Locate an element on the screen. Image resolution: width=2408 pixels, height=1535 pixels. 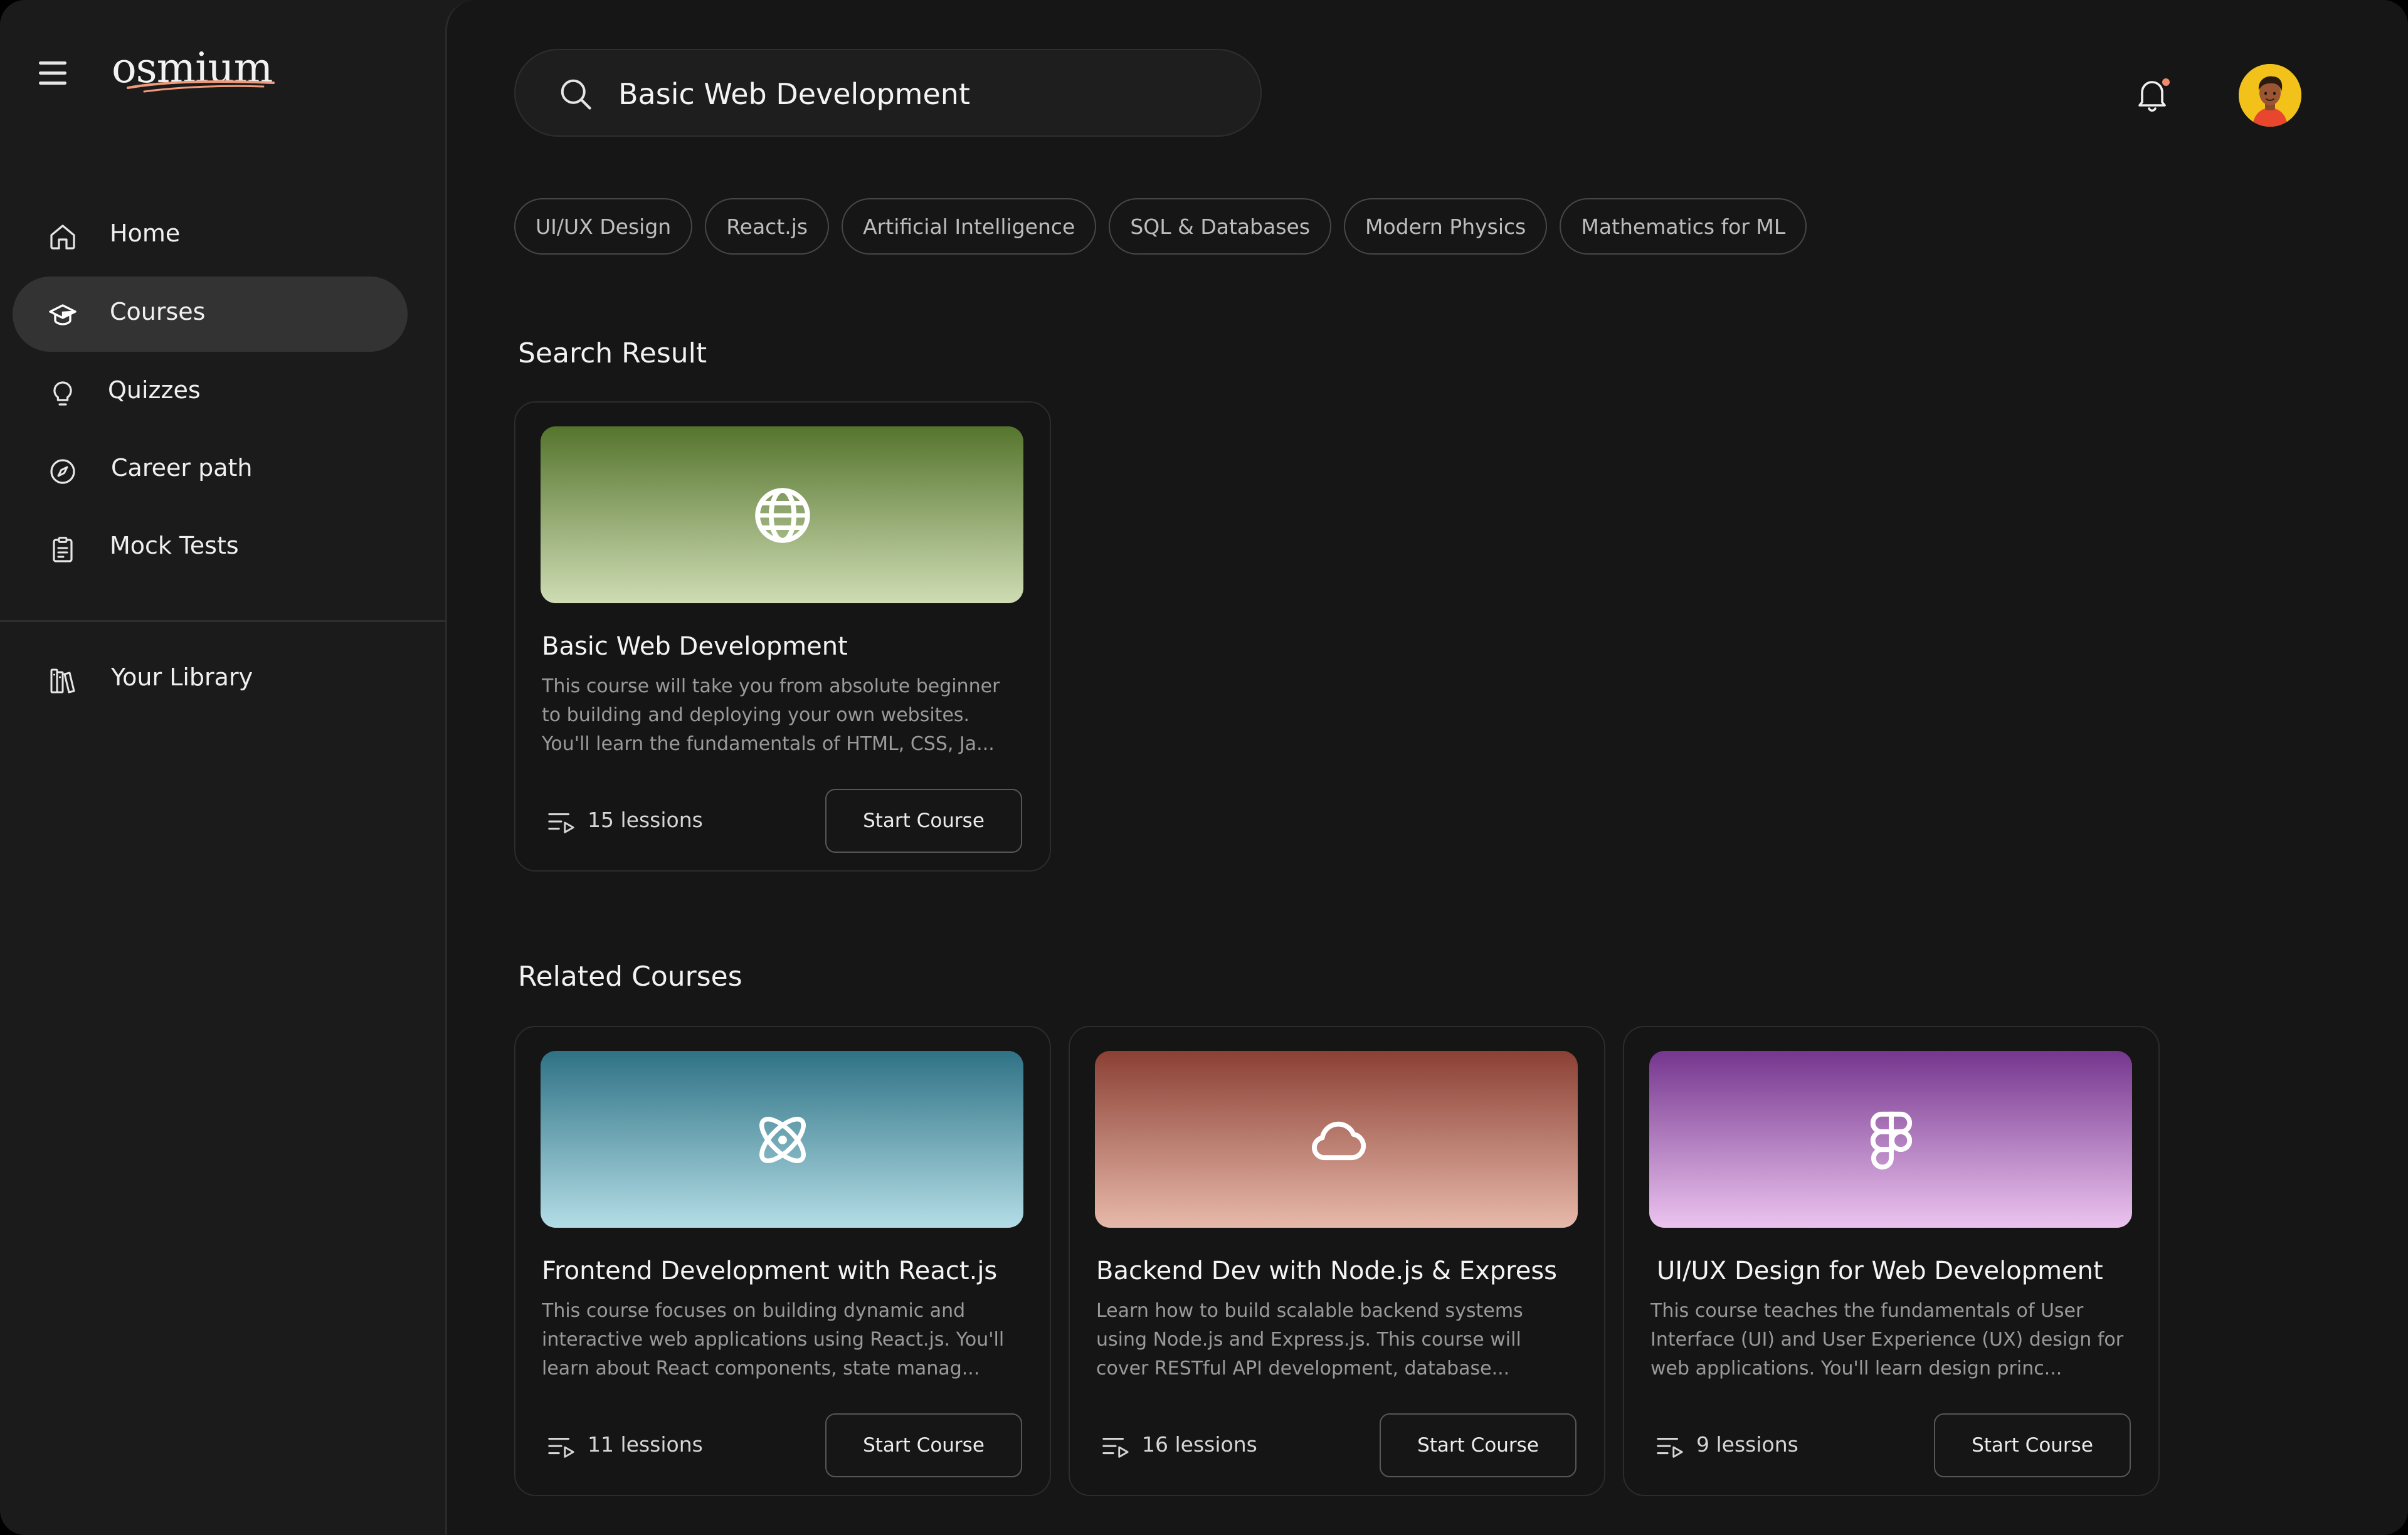
sidebar-item-label: Home is located at coordinates (145, 233).